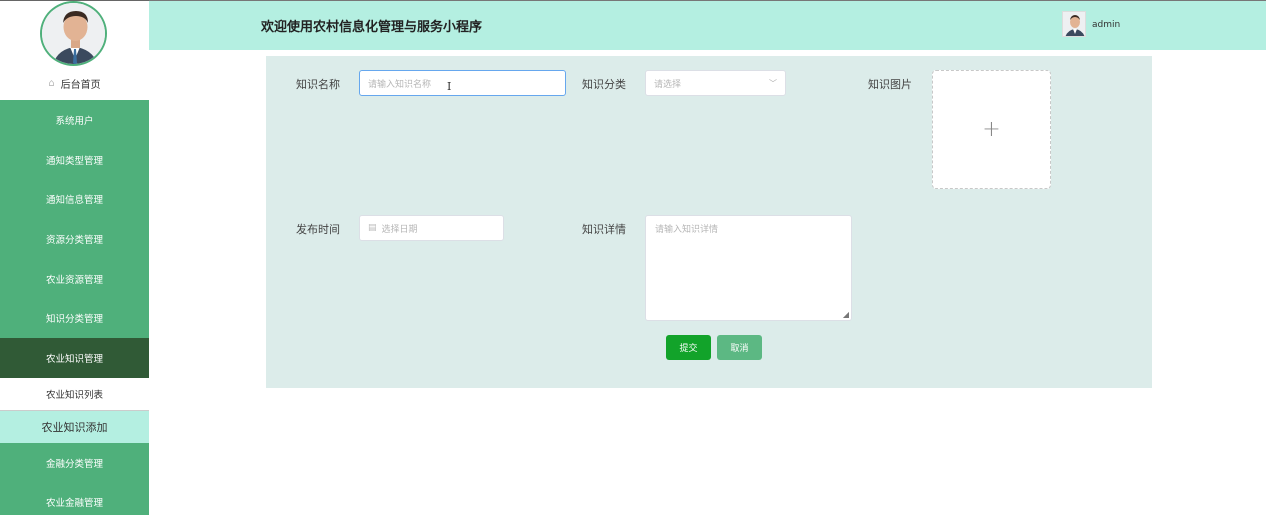 The image size is (1266, 515). What do you see at coordinates (604, 229) in the screenshot?
I see `detail-label: 知识详情` at bounding box center [604, 229].